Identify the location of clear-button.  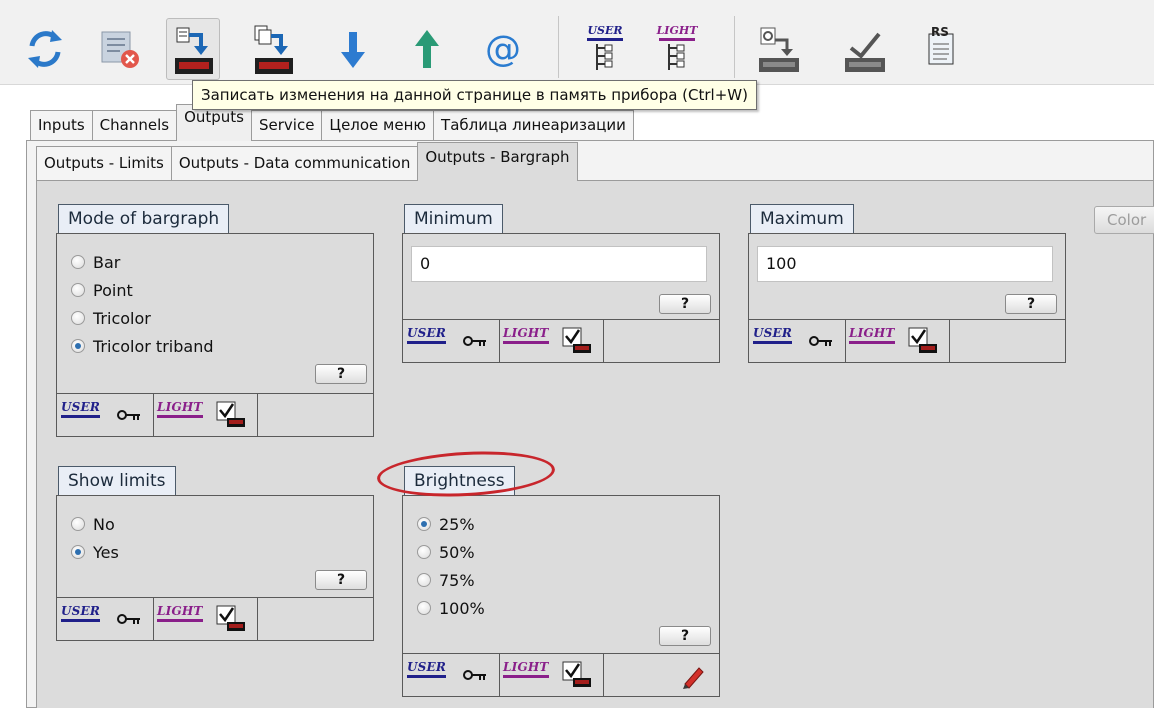
(121, 49).